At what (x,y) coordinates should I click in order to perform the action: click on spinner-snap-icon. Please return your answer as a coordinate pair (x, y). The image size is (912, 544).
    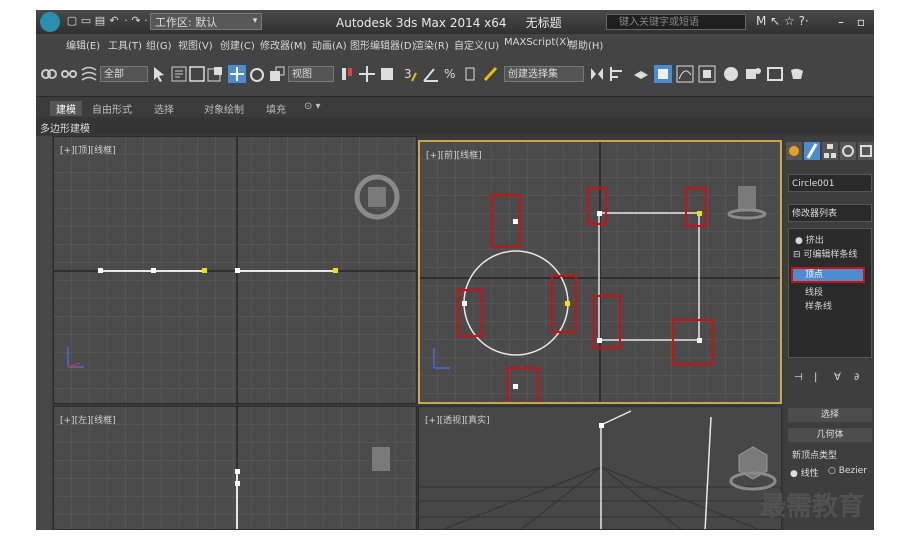
    Looking at the image, I should click on (471, 74).